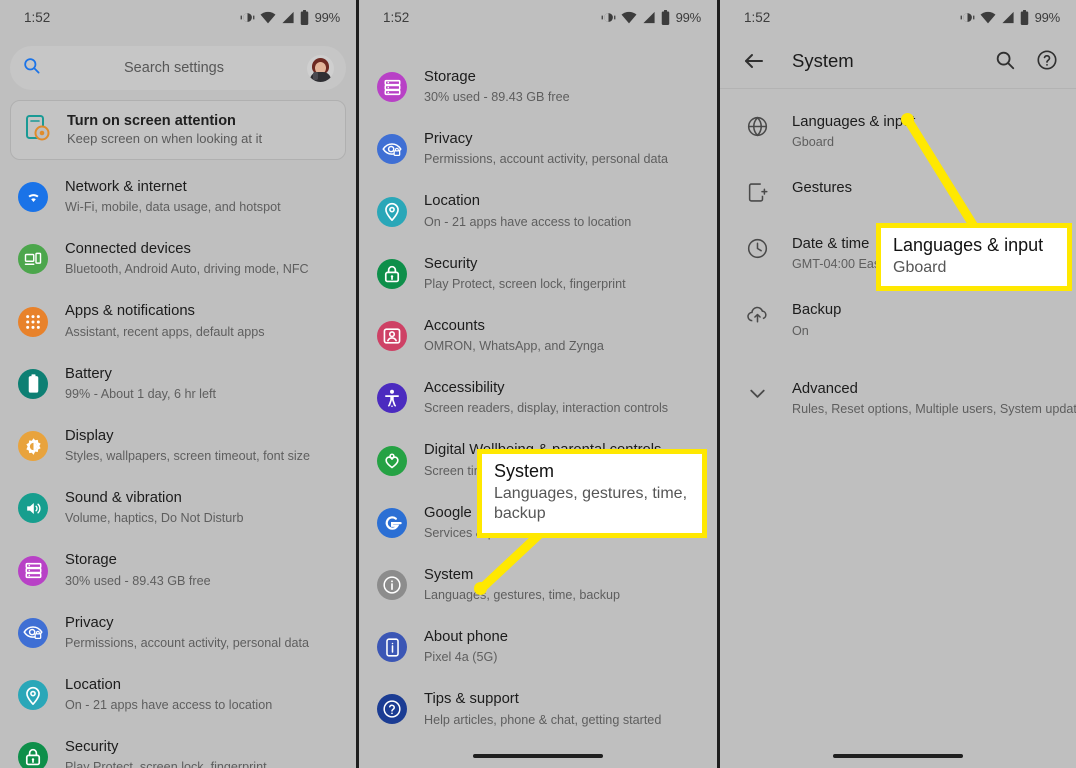  What do you see at coordinates (392, 398) in the screenshot?
I see `accessibility-icon` at bounding box center [392, 398].